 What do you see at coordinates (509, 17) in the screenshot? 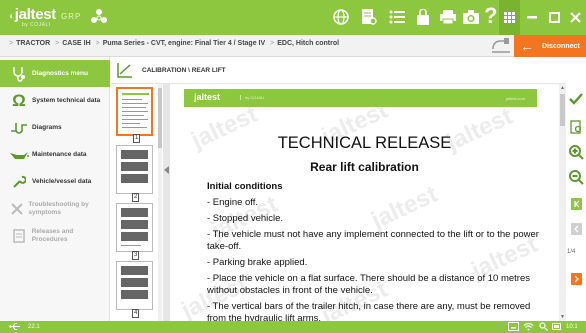
I see `apps-grid-icon` at bounding box center [509, 17].